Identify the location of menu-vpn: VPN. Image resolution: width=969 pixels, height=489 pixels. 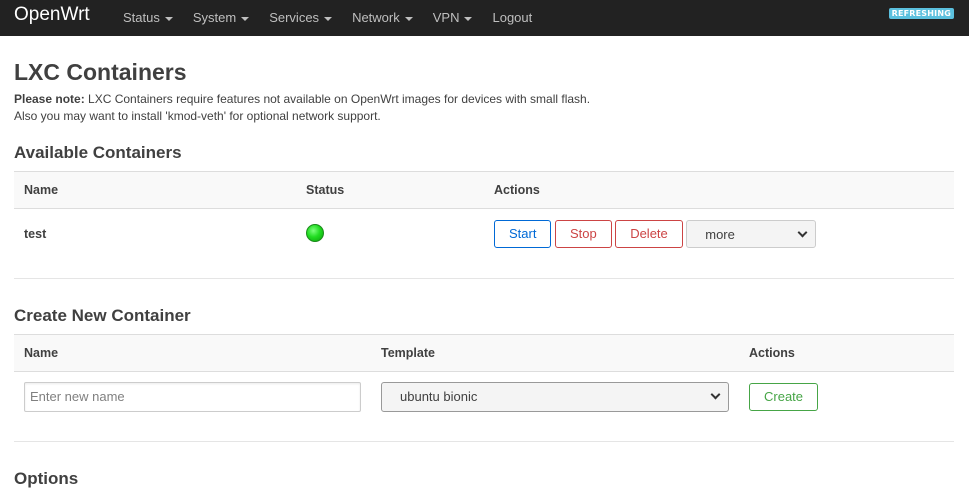
(453, 18).